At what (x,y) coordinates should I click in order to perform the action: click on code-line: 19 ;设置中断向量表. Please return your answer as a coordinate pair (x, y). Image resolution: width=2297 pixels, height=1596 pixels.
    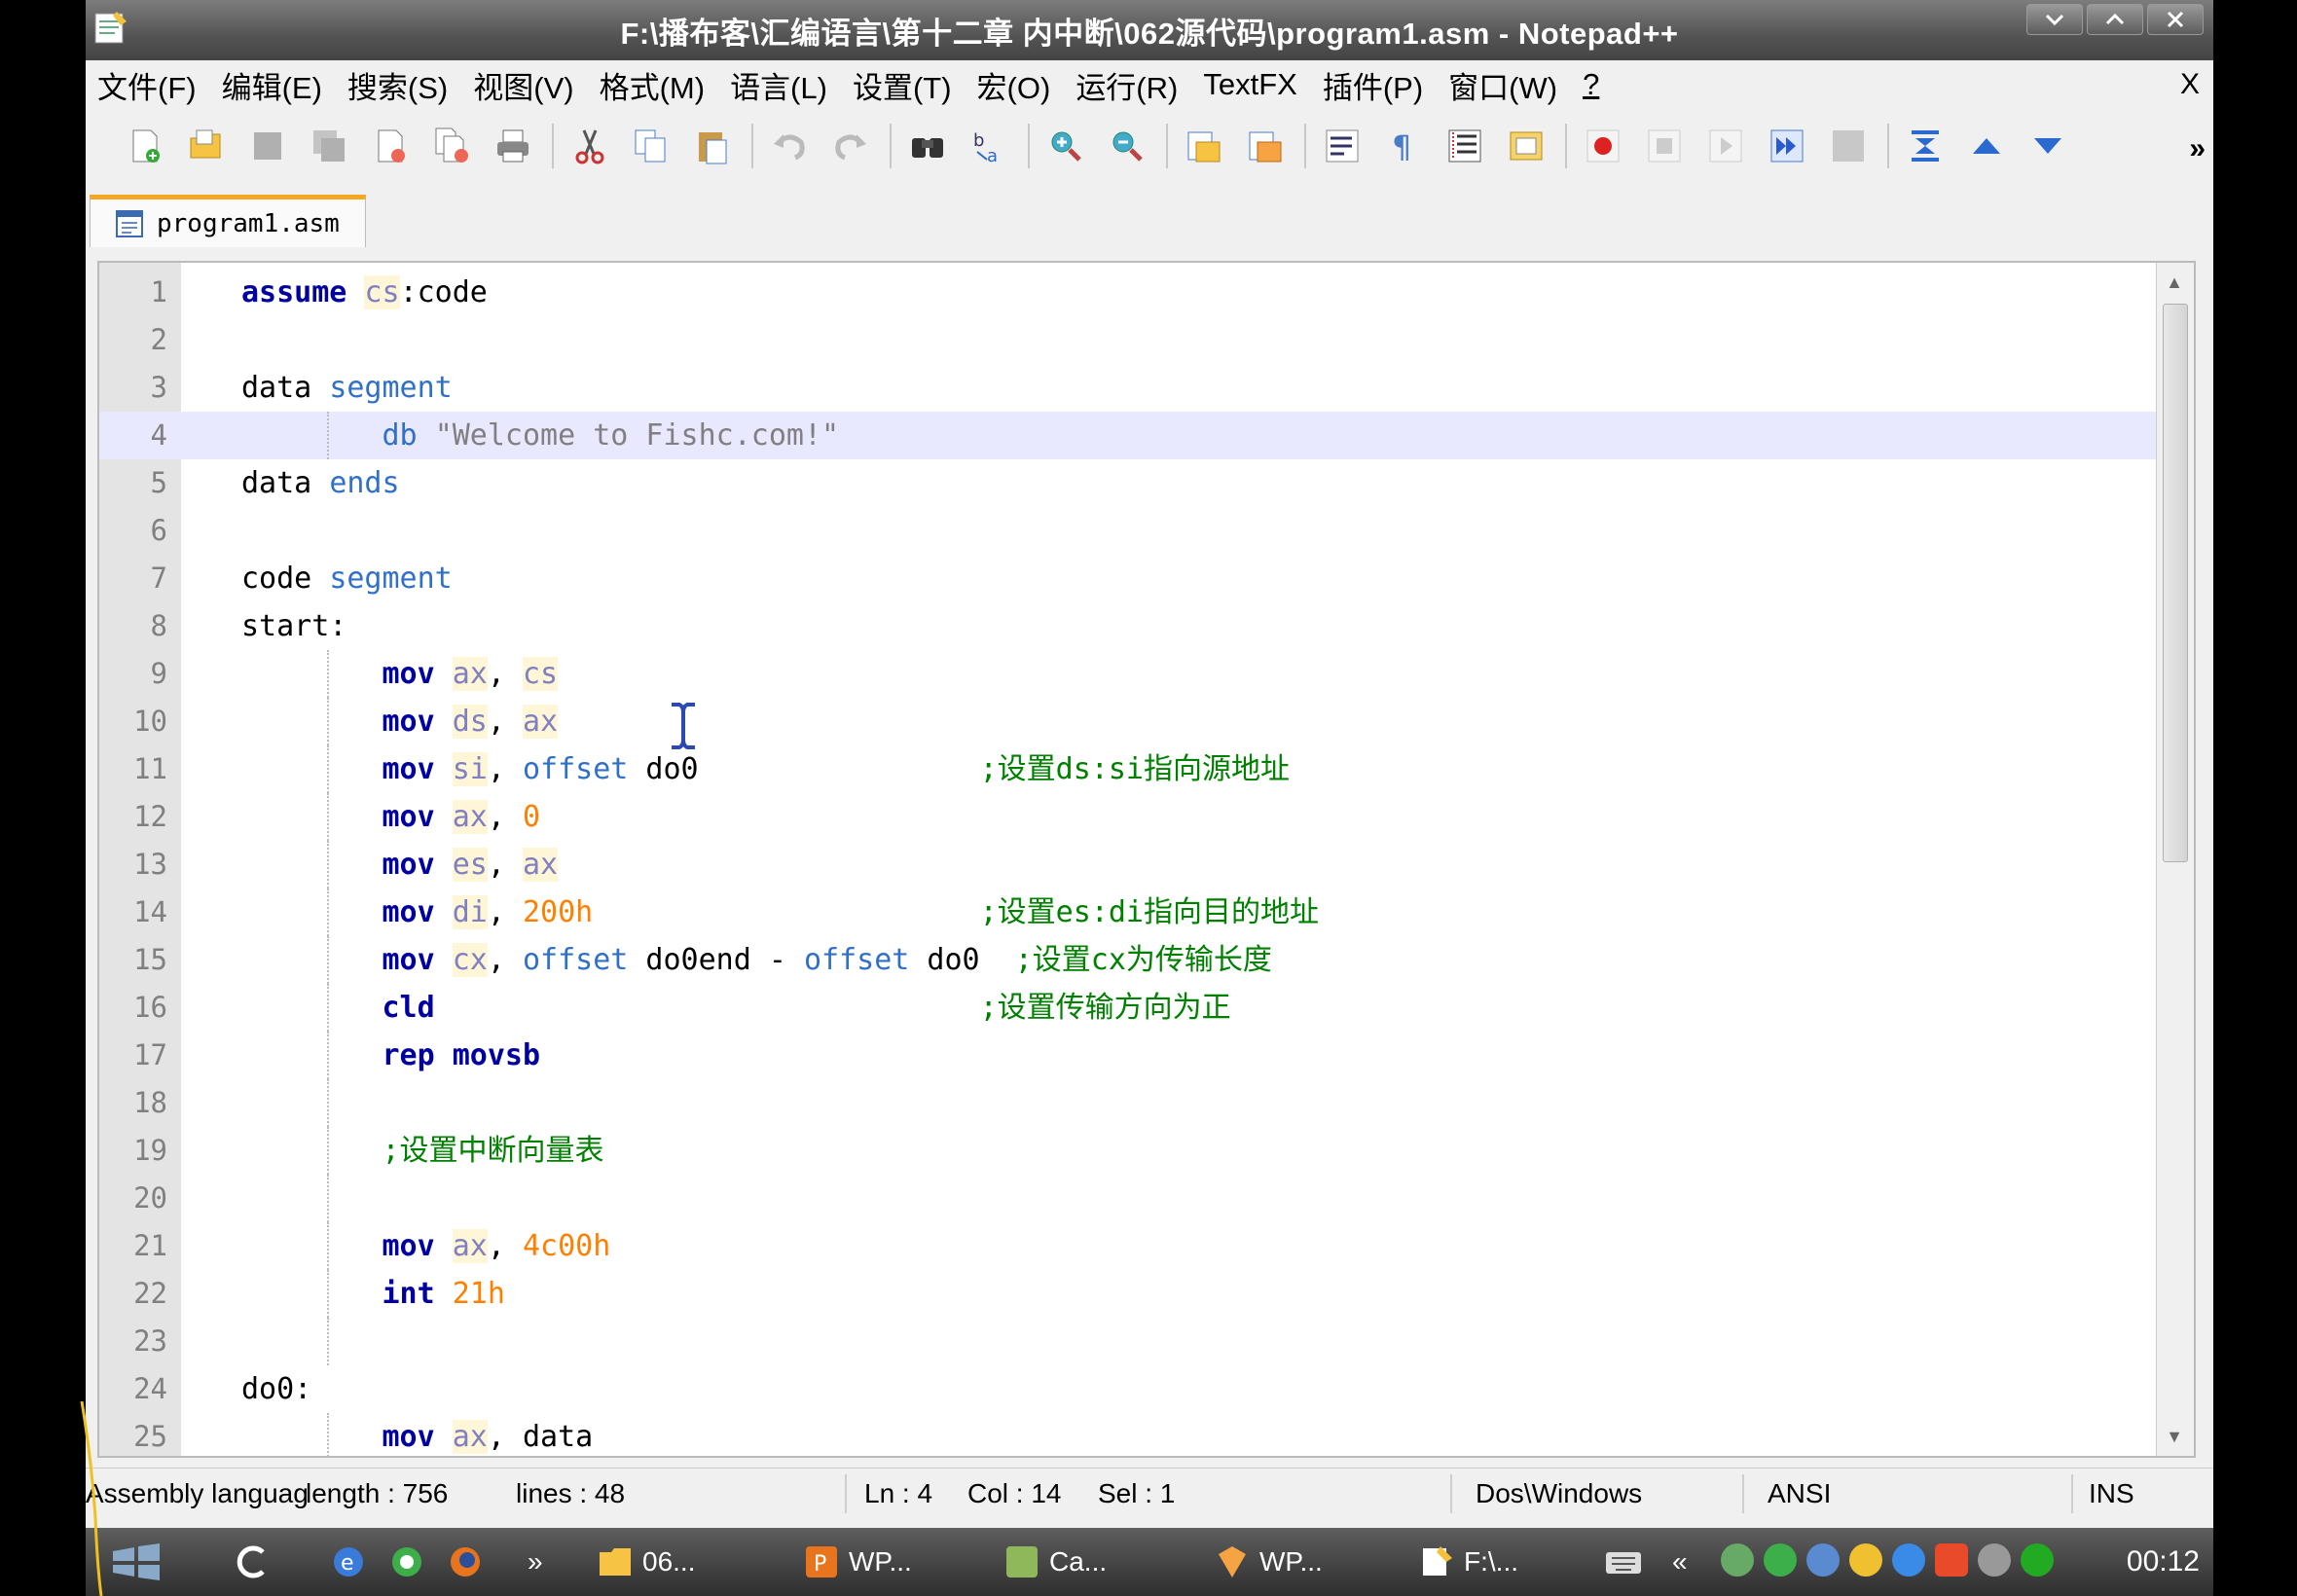
    Looking at the image, I should click on (1129, 1151).